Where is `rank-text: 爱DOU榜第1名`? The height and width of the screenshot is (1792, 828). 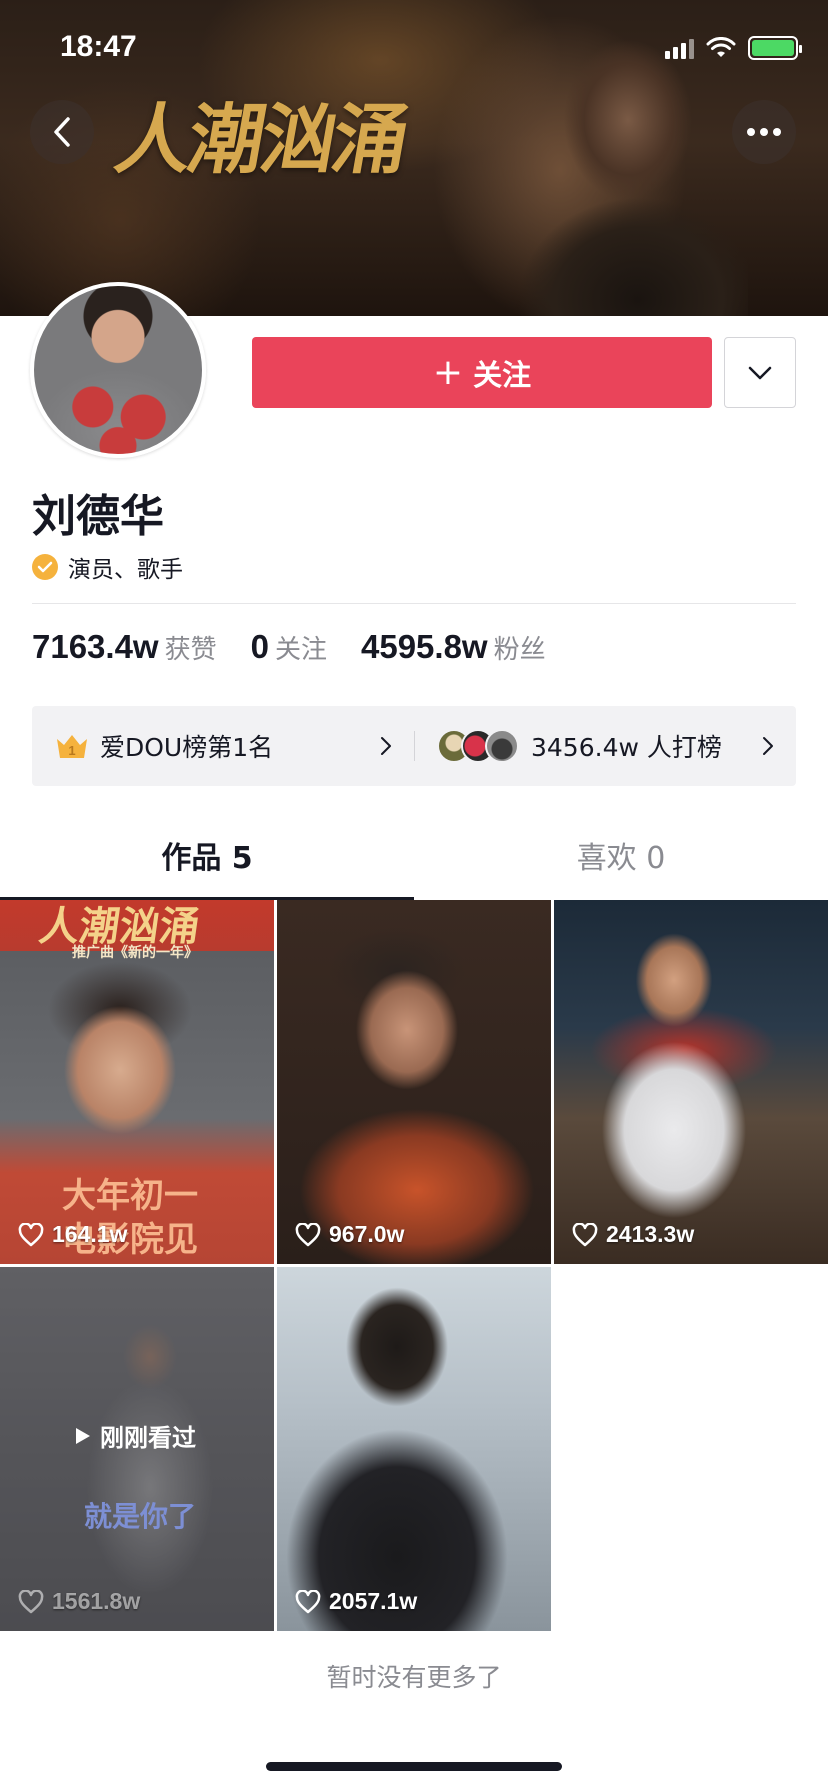 rank-text: 爱DOU榜第1名 is located at coordinates (187, 747).